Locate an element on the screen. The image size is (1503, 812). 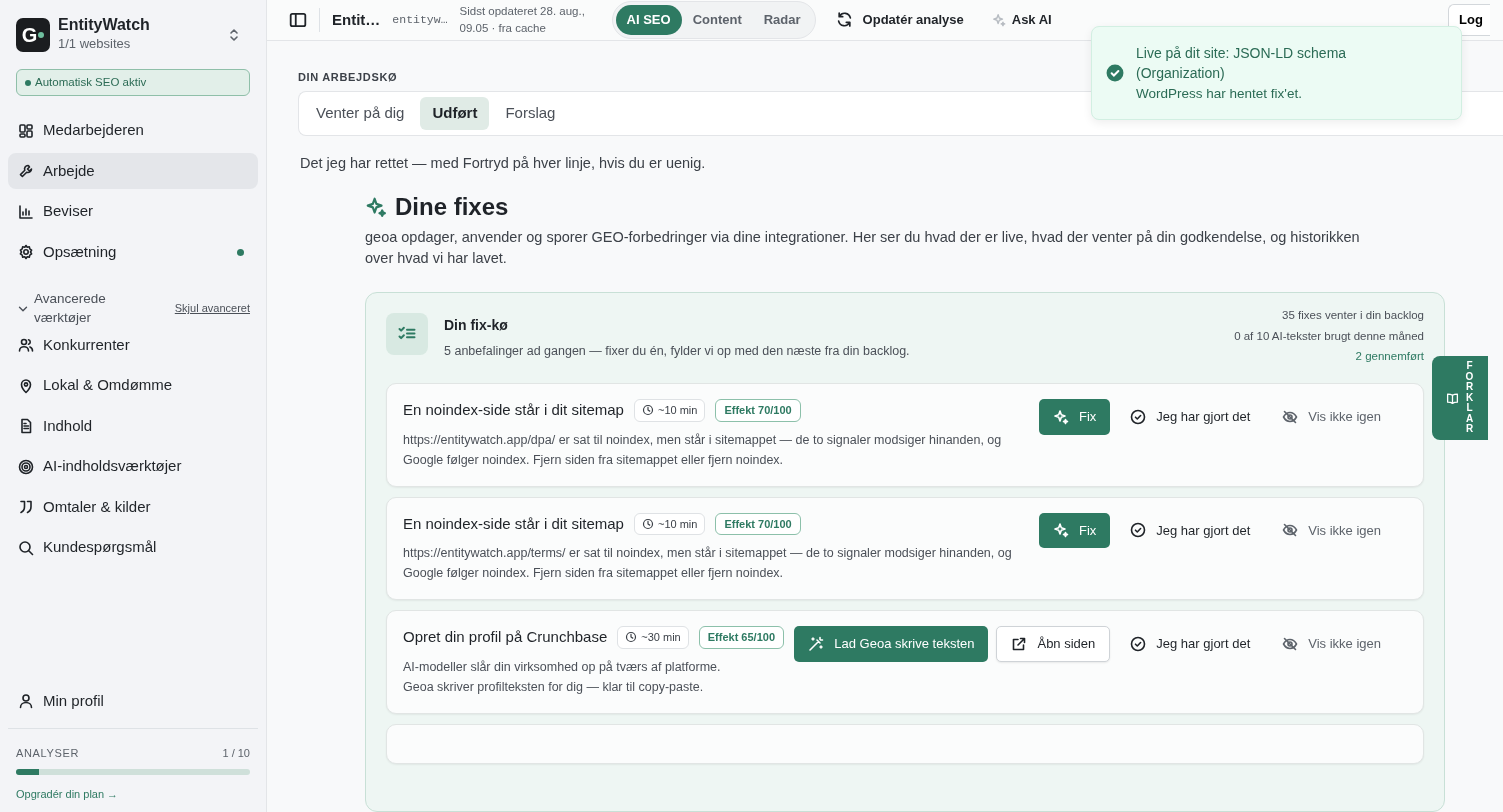
nav-item: Omtaler & kilder is located at coordinates (133, 507).